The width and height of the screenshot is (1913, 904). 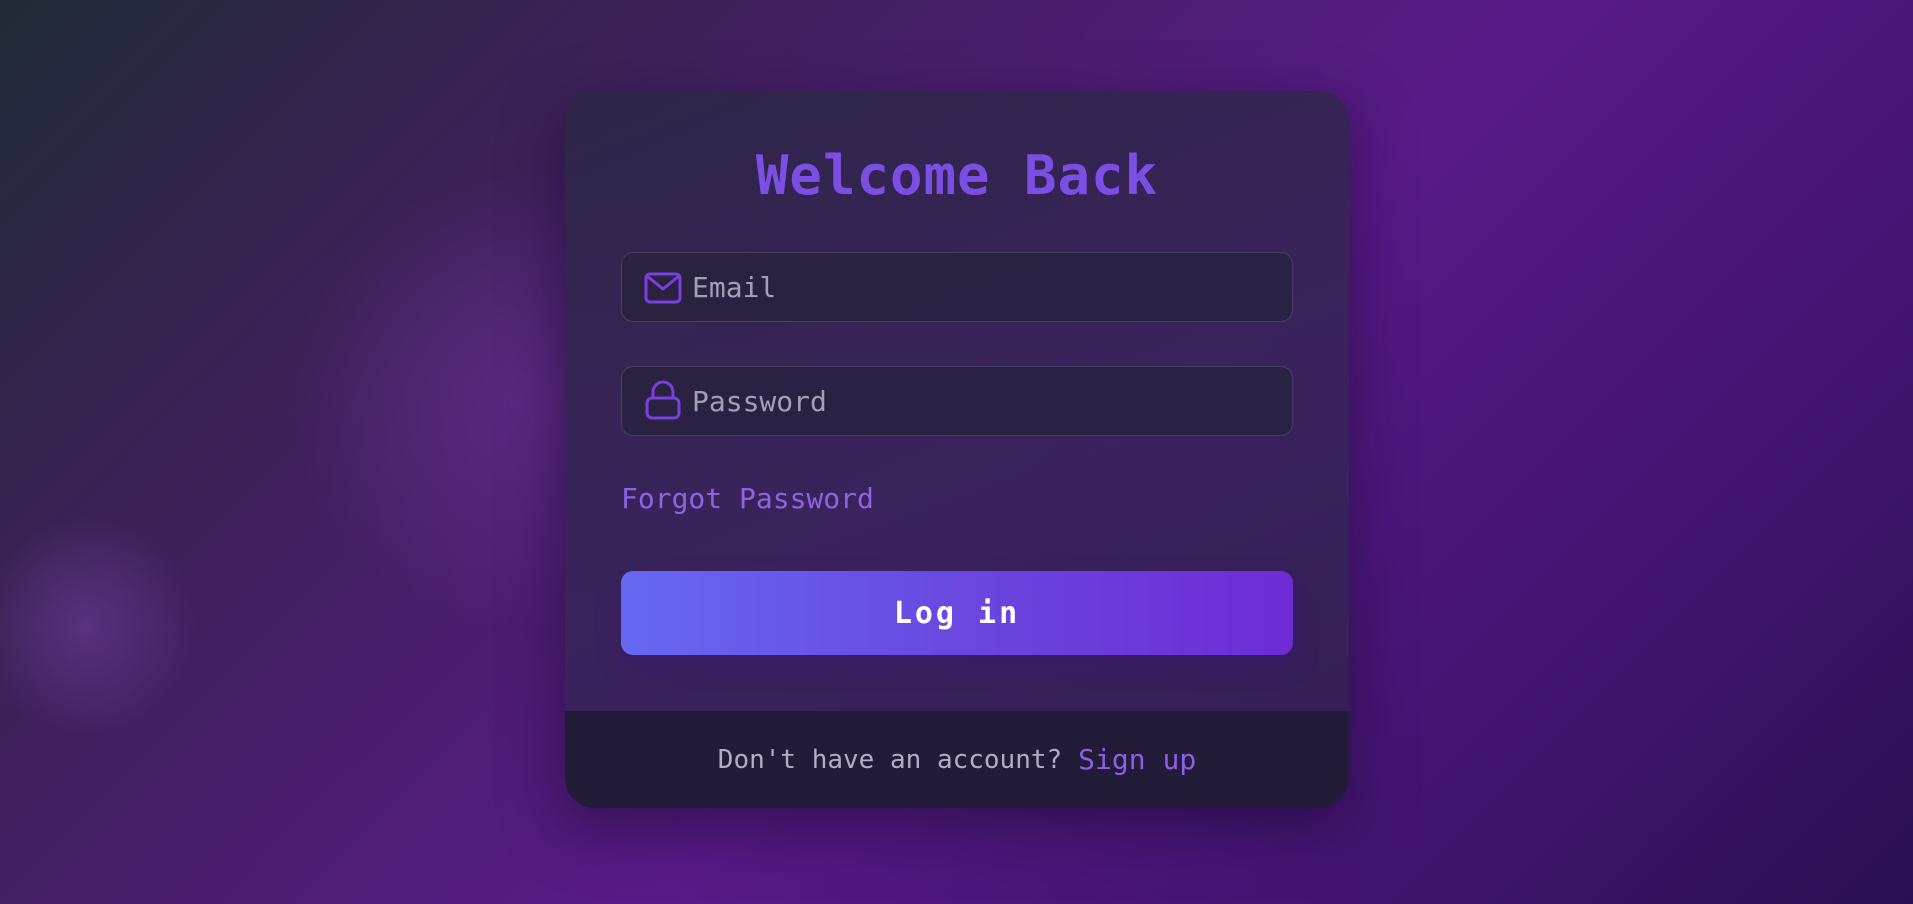 I want to click on signup-footer: Don't have an account? Sign up, so click(x=957, y=759).